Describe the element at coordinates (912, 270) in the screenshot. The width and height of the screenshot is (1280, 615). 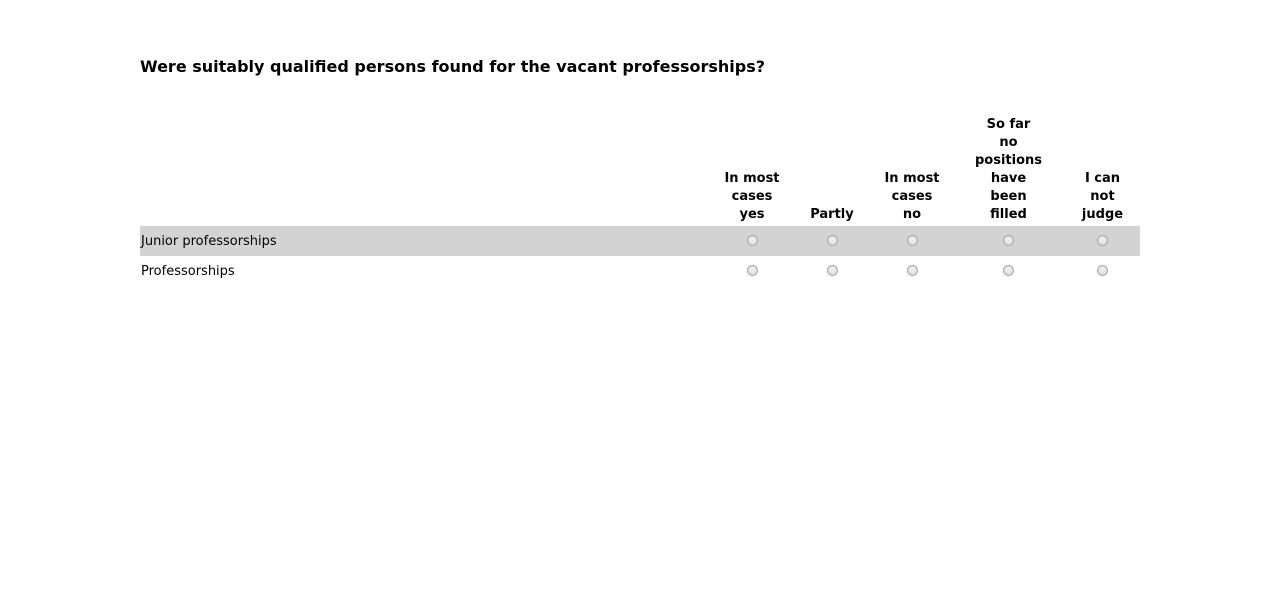
I see `radio-professorships-mostly-no` at that location.